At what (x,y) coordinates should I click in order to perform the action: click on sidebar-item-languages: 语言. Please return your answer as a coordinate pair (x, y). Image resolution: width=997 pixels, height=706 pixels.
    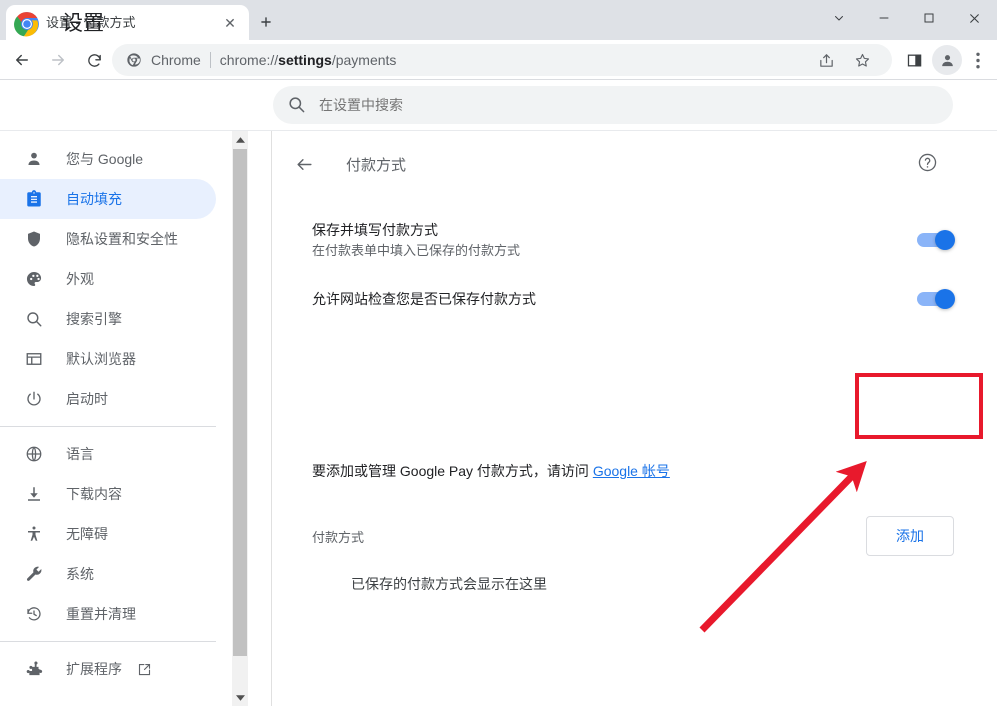
    Looking at the image, I should click on (108, 454).